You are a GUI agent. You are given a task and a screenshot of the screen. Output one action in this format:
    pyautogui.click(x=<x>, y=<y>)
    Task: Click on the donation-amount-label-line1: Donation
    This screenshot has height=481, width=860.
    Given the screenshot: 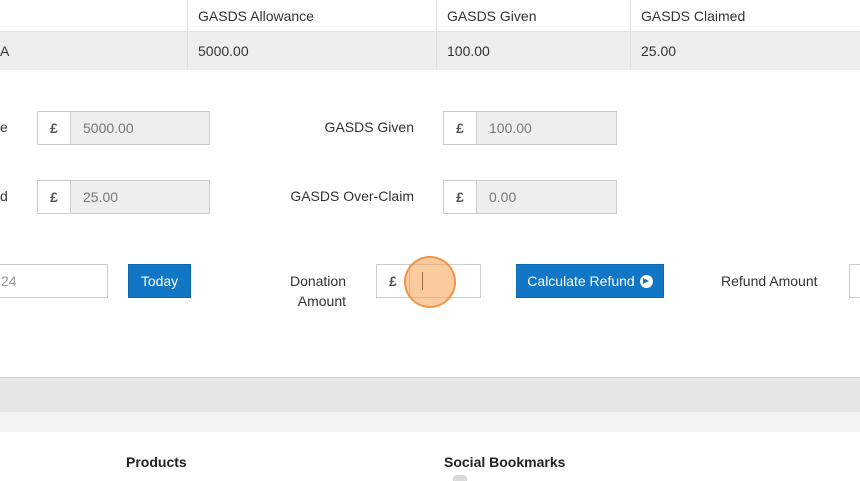 What is the action you would take?
    pyautogui.click(x=317, y=281)
    